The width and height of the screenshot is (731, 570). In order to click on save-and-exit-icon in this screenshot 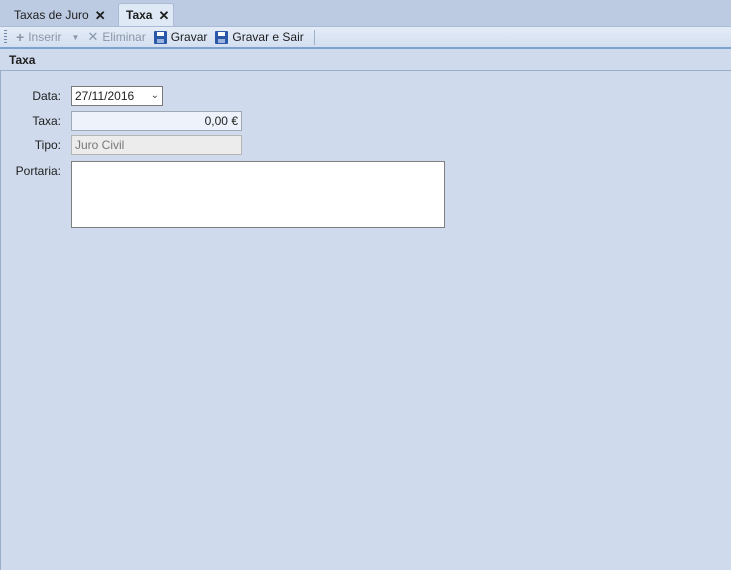, I will do `click(222, 37)`.